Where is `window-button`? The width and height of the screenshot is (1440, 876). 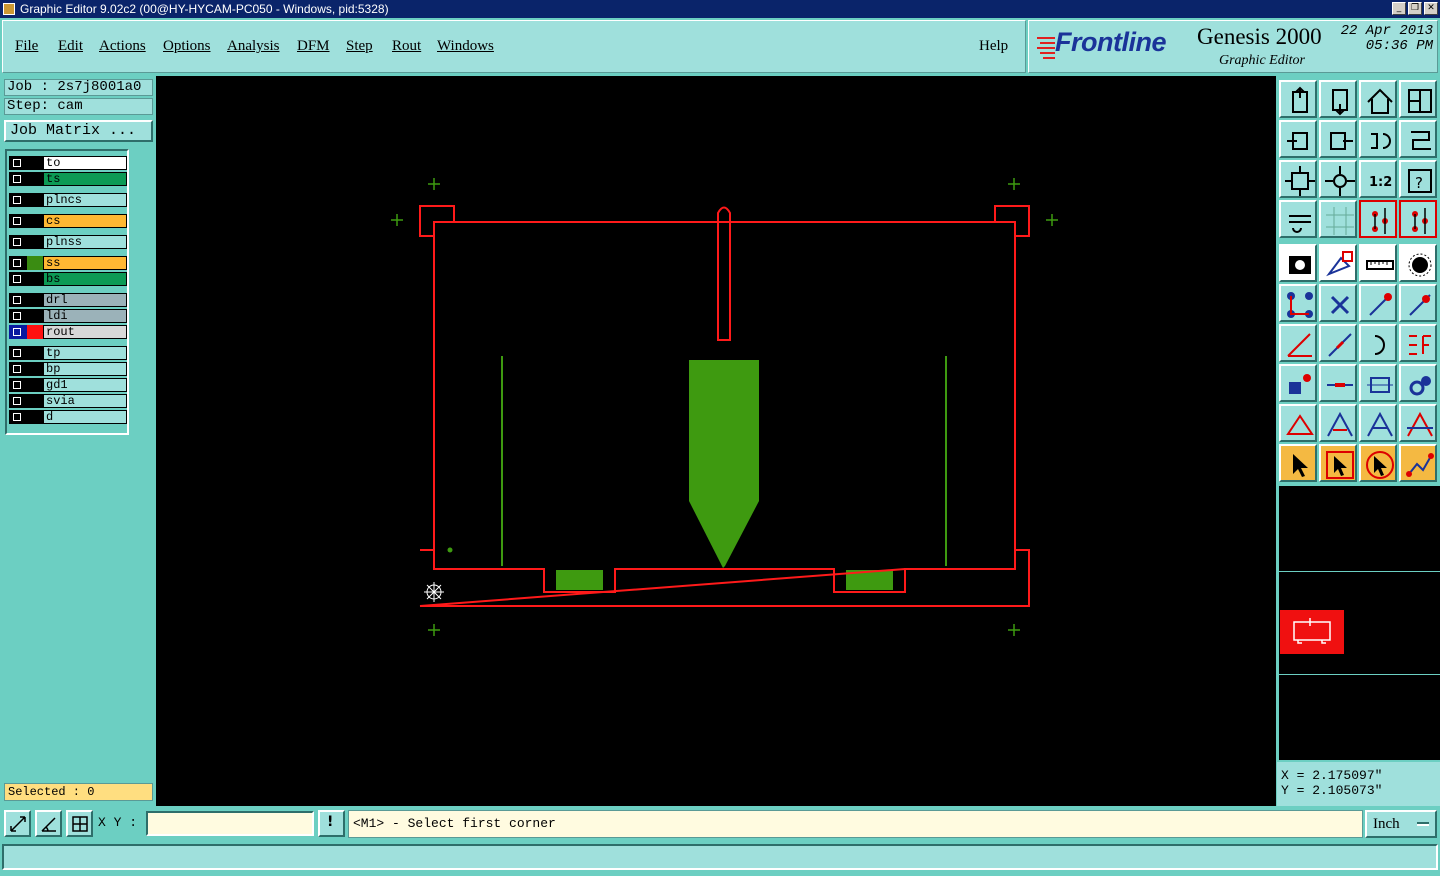 window-button is located at coordinates (1418, 99).